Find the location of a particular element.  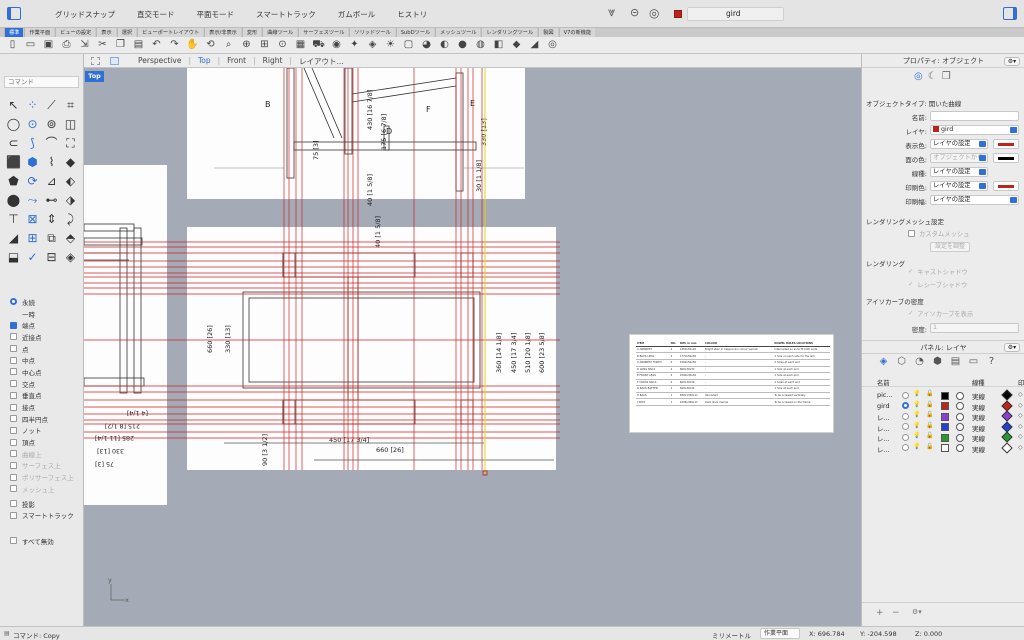

layer-row: pic... 💡 🔓 実線 ◇ is located at coordinates (943, 395).